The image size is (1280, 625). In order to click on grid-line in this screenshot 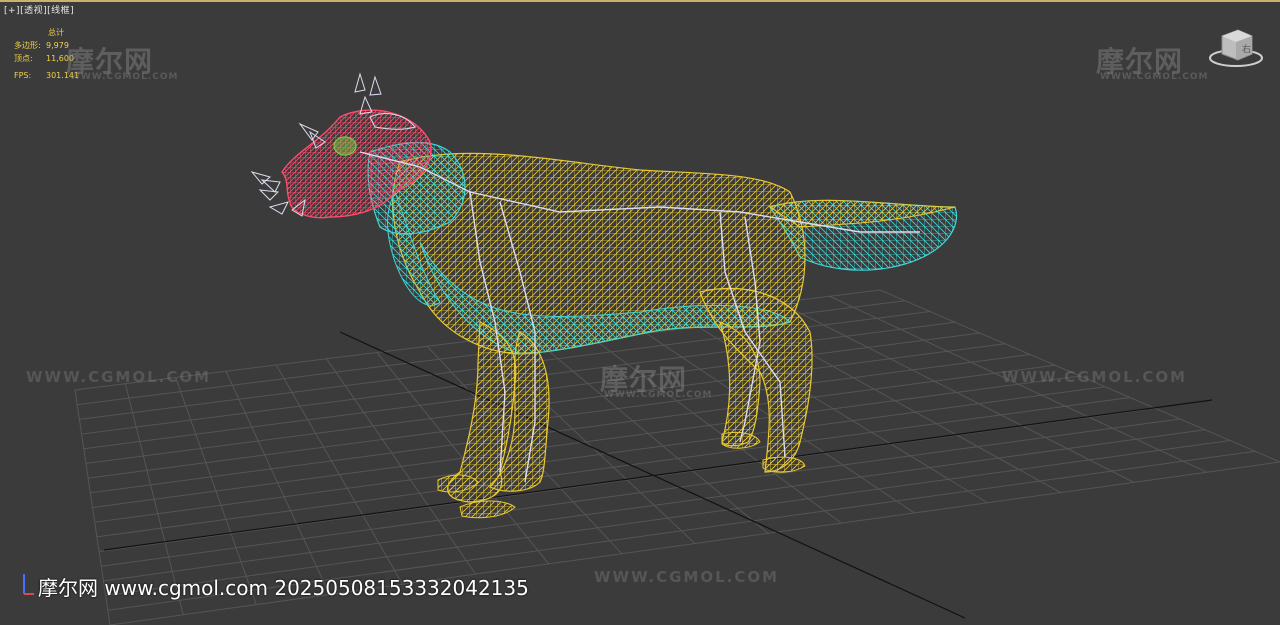, I will do `click(956, 392)`.